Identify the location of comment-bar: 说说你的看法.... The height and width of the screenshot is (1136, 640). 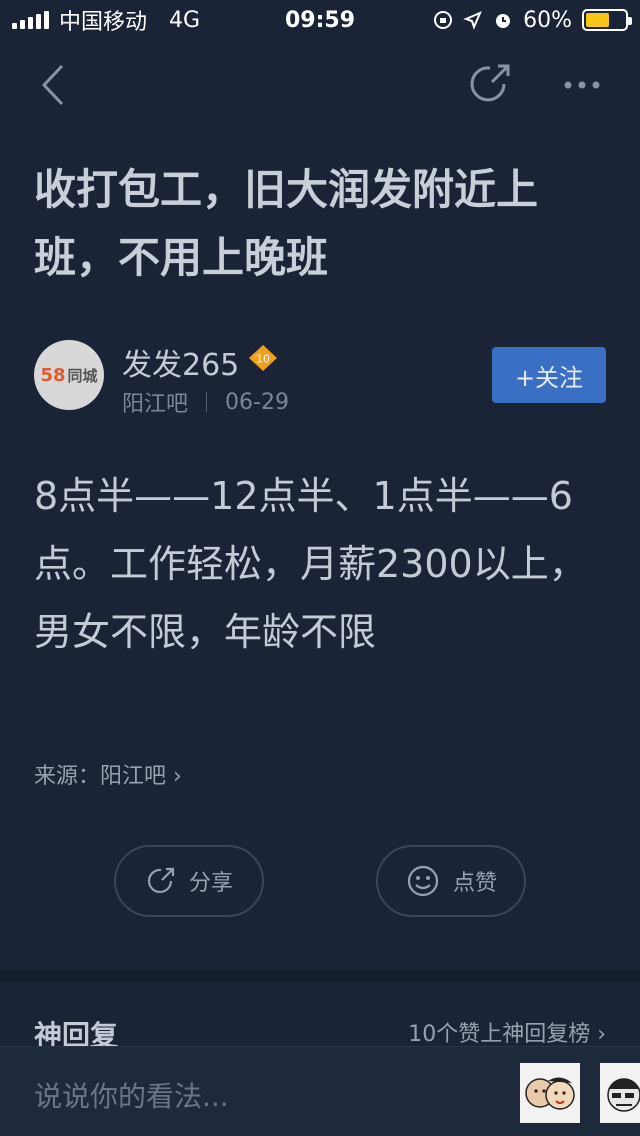
(320, 1091).